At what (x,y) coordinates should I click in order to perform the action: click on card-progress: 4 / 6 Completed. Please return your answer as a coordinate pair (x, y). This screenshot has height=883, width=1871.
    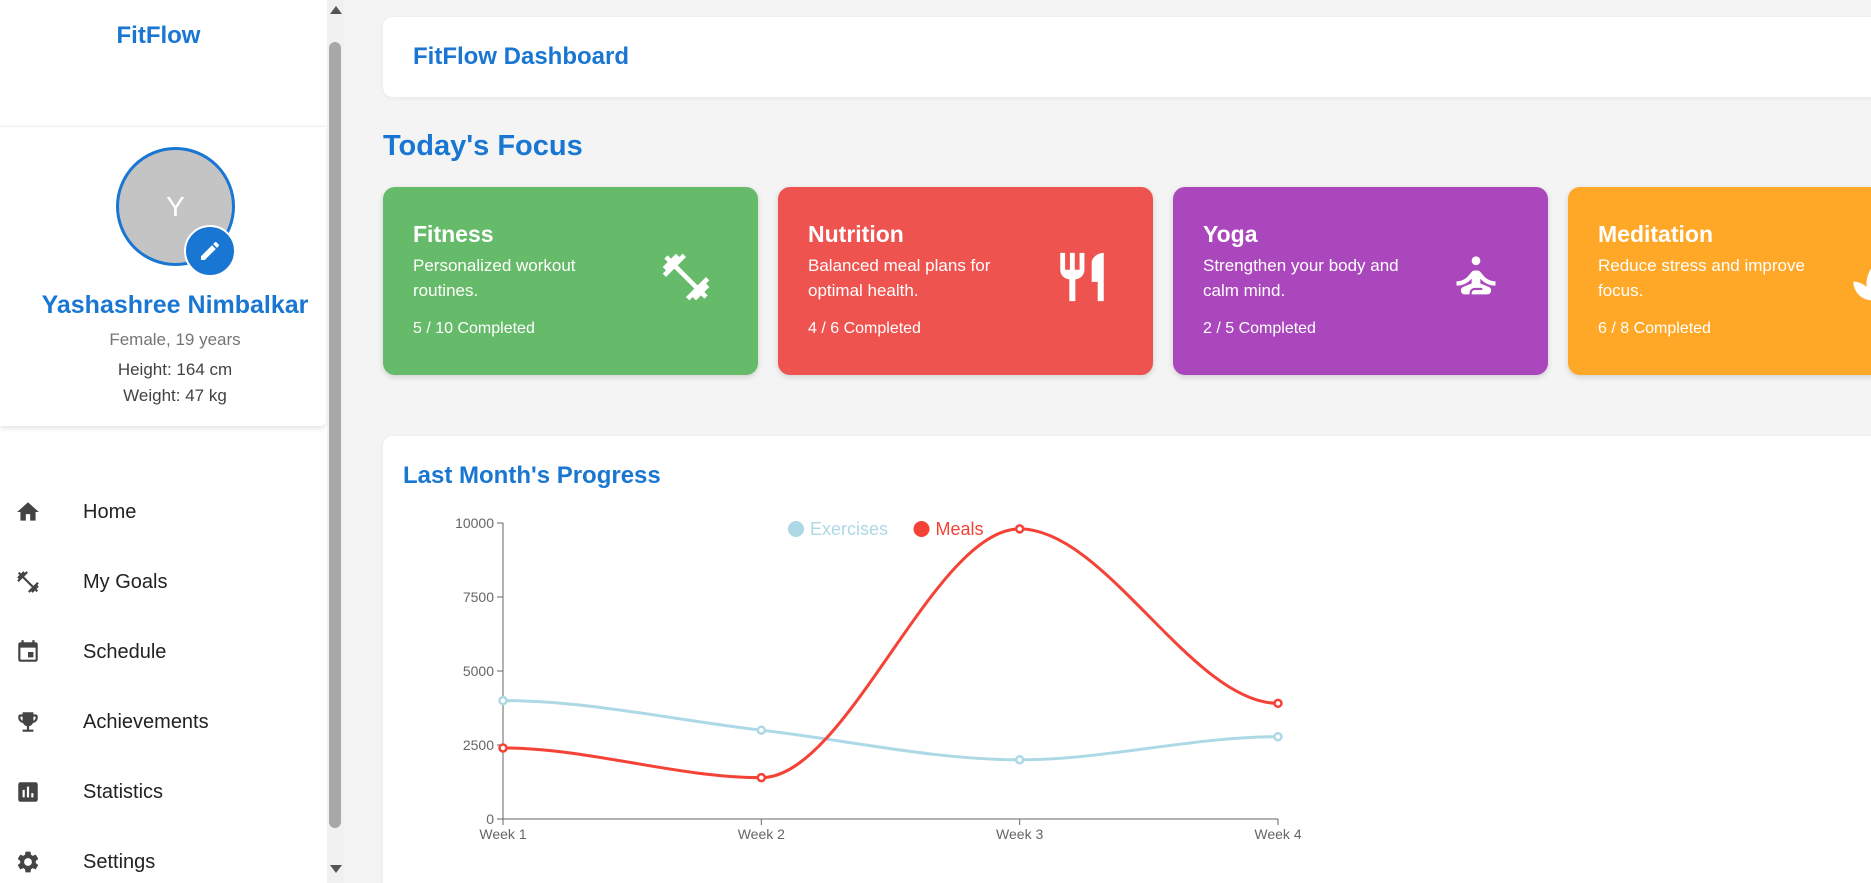
    Looking at the image, I should click on (864, 328).